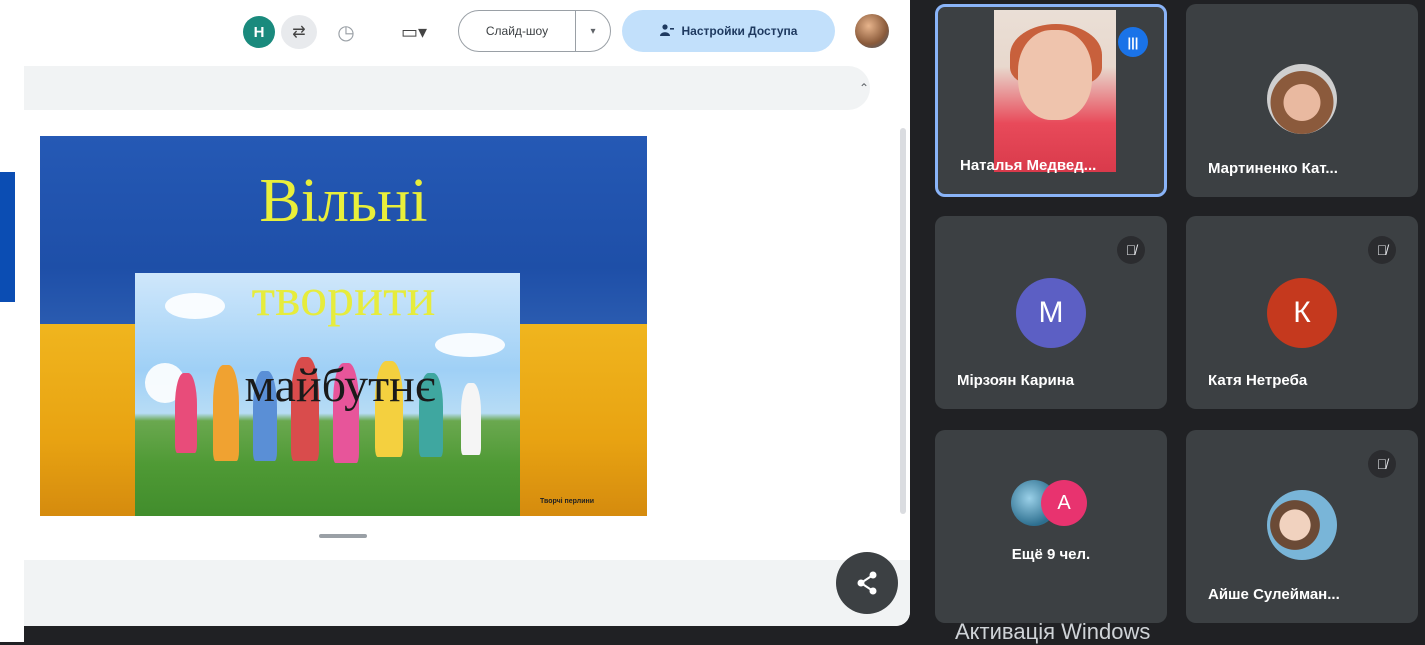  I want to click on share-icon, so click(867, 583).